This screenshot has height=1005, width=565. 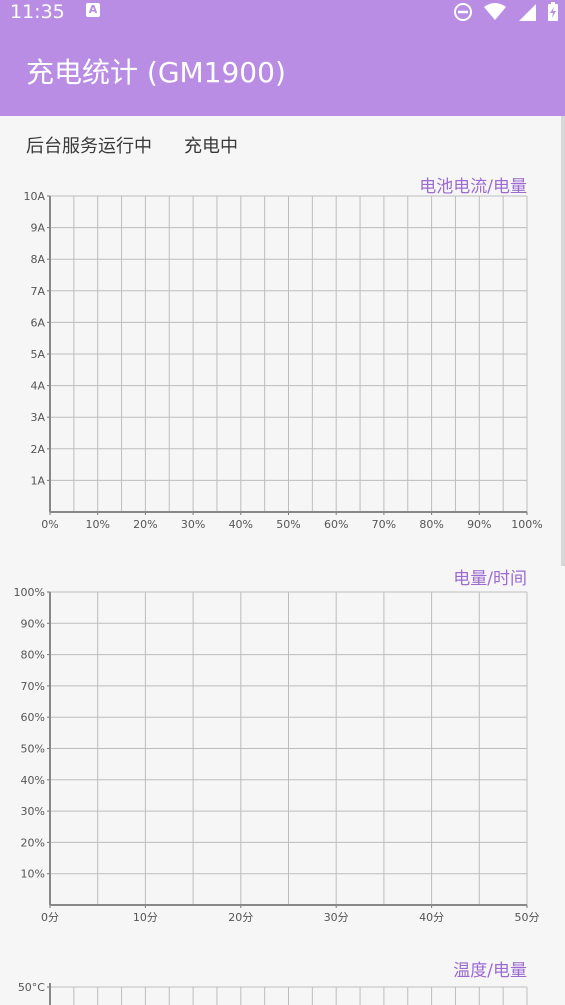 What do you see at coordinates (527, 917) in the screenshot?
I see `x-tick-label: 50分` at bounding box center [527, 917].